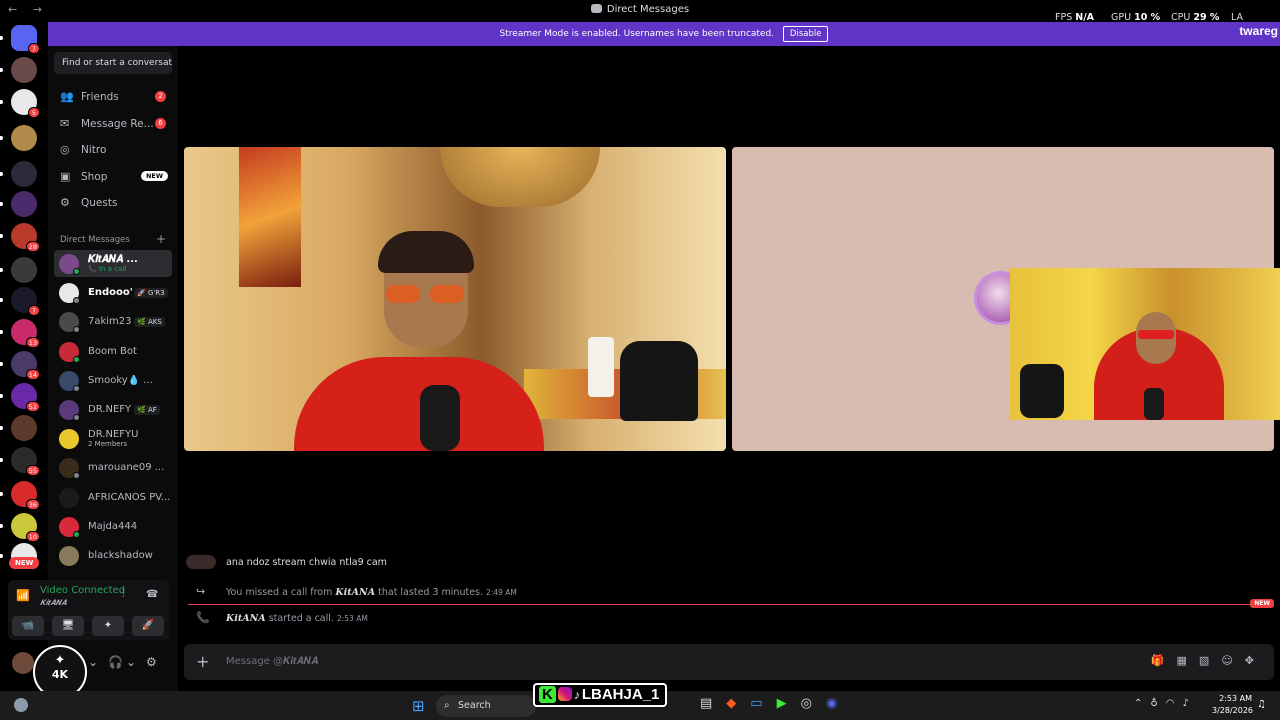 The height and width of the screenshot is (720, 1280). I want to click on taskbar-search: ⌕ Search, so click(486, 706).